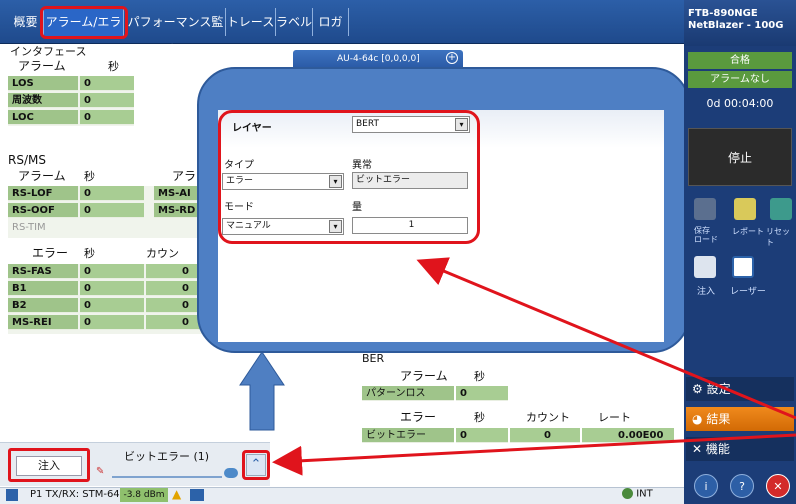 This screenshot has height=504, width=796. I want to click on blue-up-arrow, so click(262, 391).